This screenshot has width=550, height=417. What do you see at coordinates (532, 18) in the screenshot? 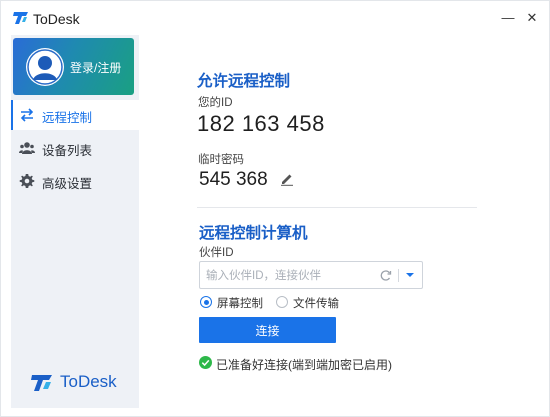
I see `close-button: ✕` at bounding box center [532, 18].